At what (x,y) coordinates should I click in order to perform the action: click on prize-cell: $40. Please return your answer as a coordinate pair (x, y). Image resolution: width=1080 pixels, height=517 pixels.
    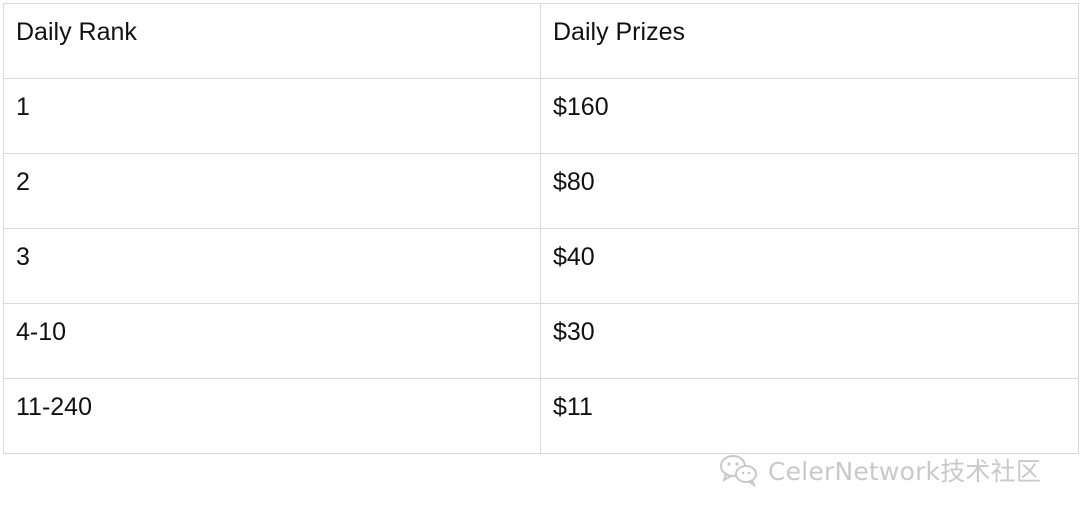
    Looking at the image, I should click on (809, 266).